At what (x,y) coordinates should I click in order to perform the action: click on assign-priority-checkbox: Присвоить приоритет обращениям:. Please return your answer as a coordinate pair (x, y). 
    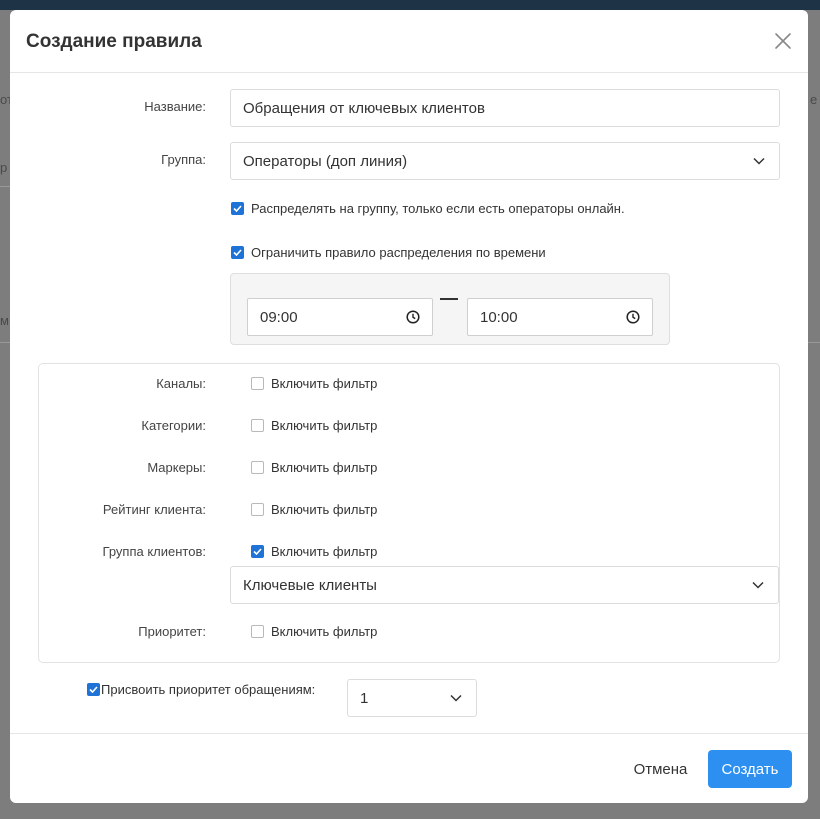
    Looking at the image, I should click on (201, 689).